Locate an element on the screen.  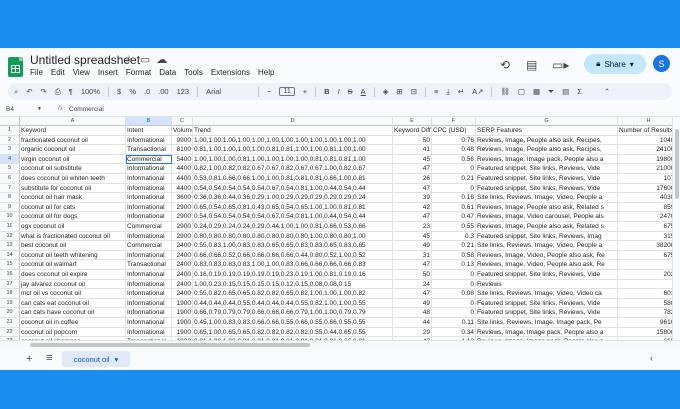
vertical-scrollbar is located at coordinates (676, 228).